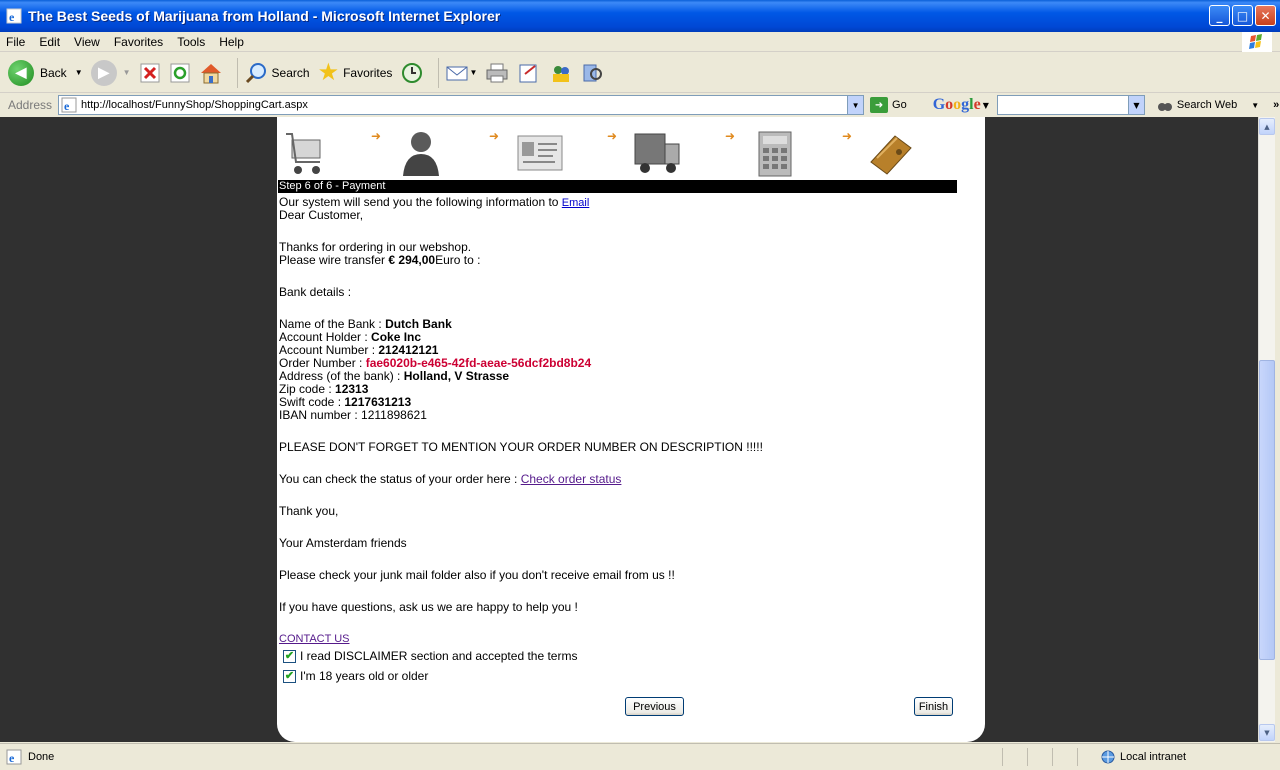  I want to click on status-bar: e Done Local intranet, so click(640, 756).